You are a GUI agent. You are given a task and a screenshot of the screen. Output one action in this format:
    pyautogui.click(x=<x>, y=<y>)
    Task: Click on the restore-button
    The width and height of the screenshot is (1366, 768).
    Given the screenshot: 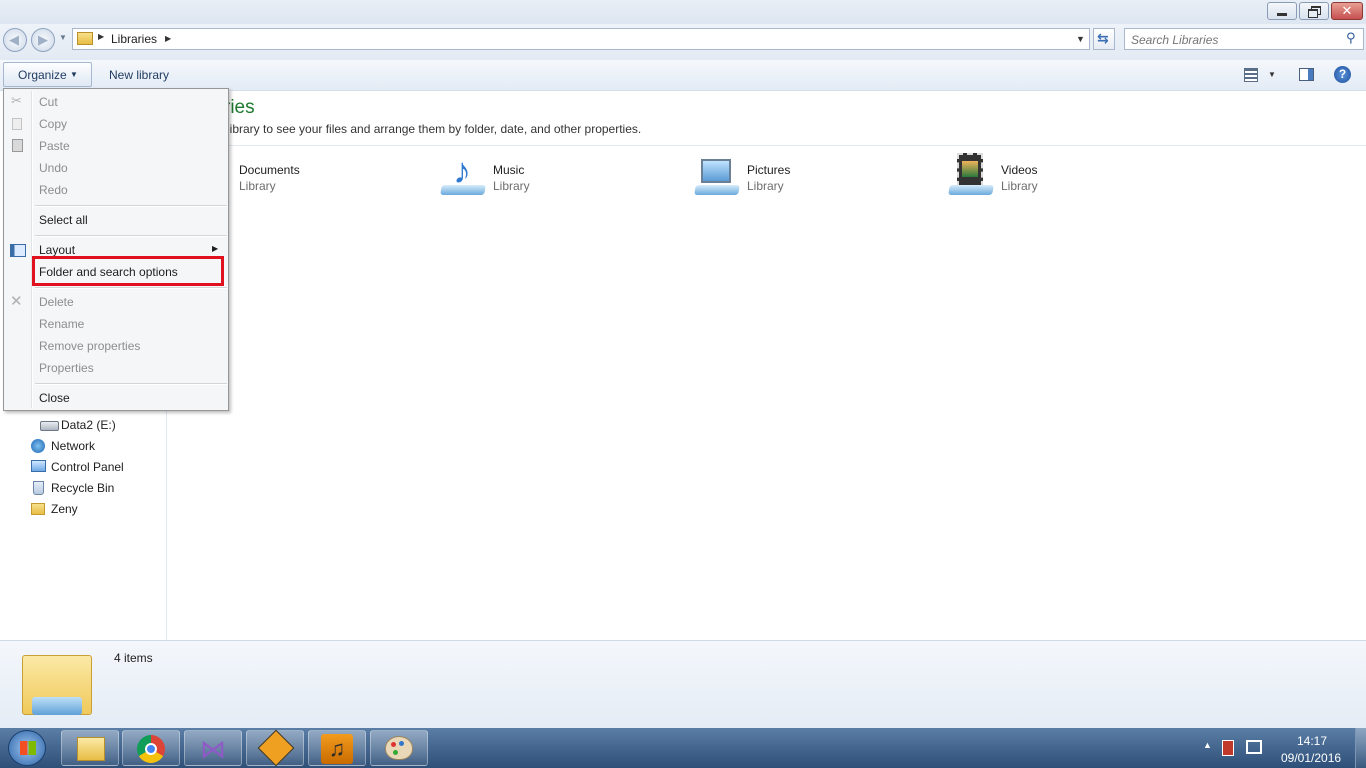 What is the action you would take?
    pyautogui.click(x=1314, y=11)
    